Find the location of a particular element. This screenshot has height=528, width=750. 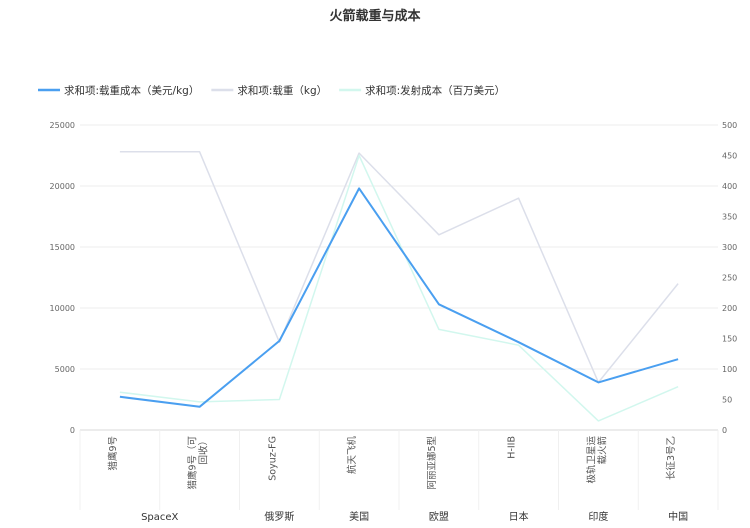

legend-item-2: 求和项:载重（kg） is located at coordinates (269, 90).